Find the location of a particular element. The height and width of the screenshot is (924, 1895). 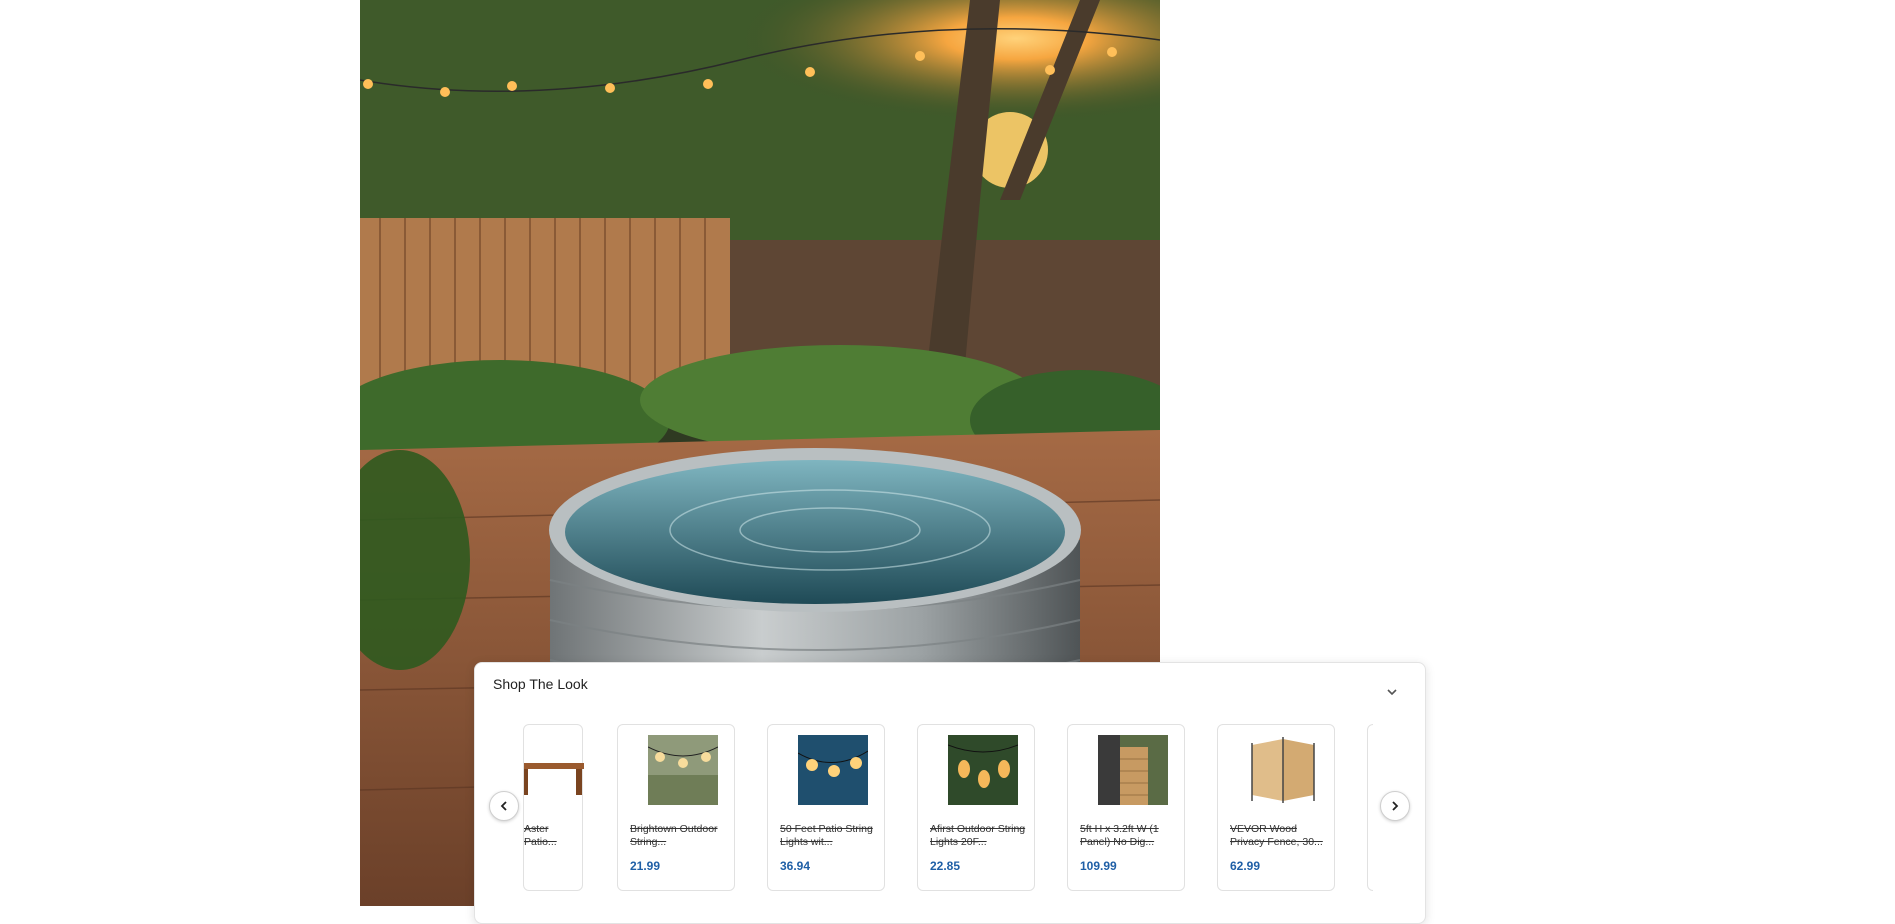

carousel-next-button is located at coordinates (1395, 806).